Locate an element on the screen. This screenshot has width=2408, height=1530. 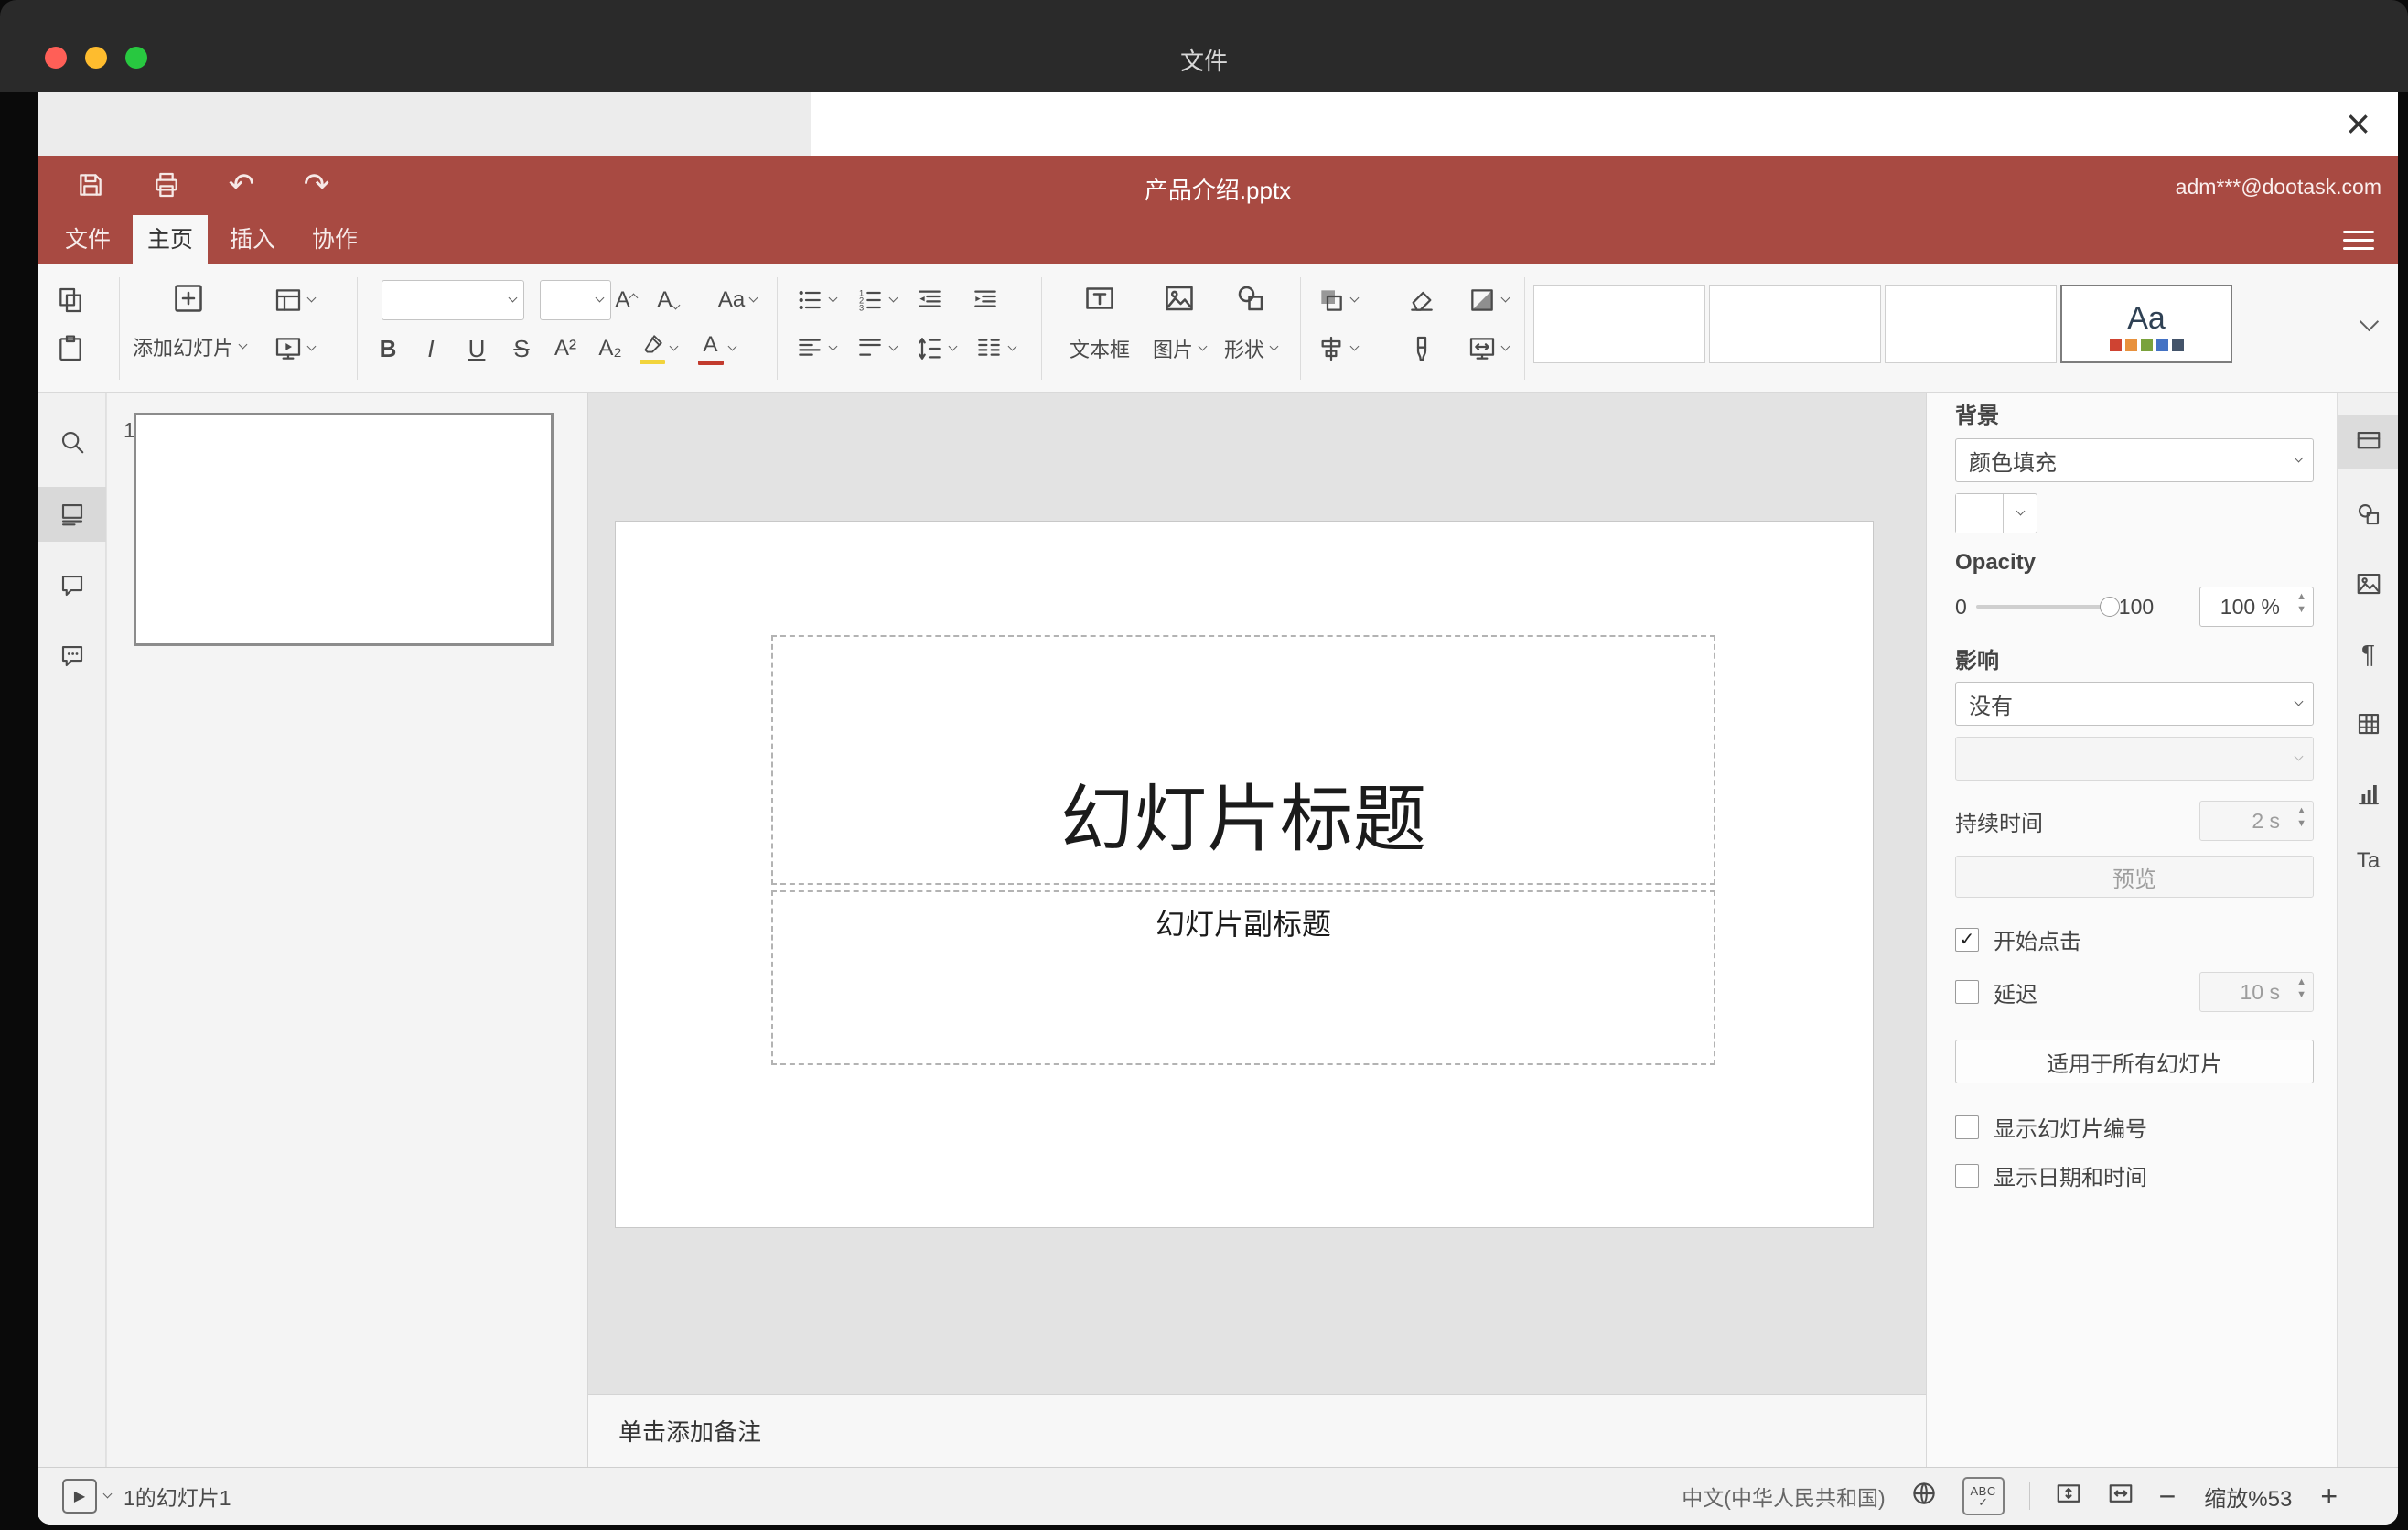
bold-button: B is located at coordinates (388, 349).